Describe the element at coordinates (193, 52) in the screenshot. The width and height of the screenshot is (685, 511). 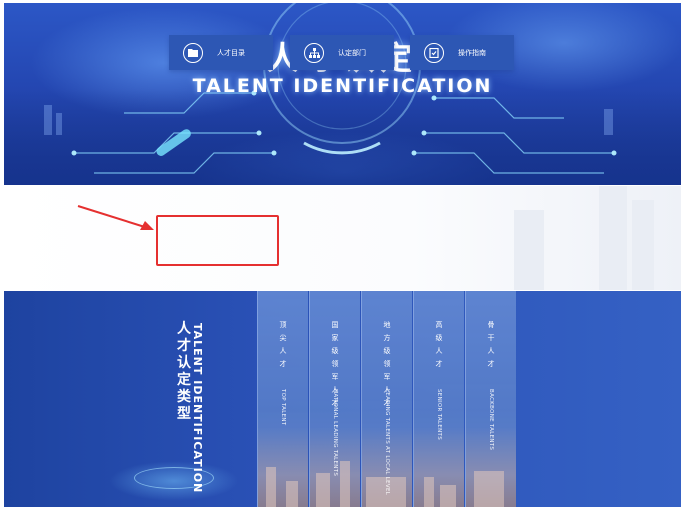
I see `folder-icon` at that location.